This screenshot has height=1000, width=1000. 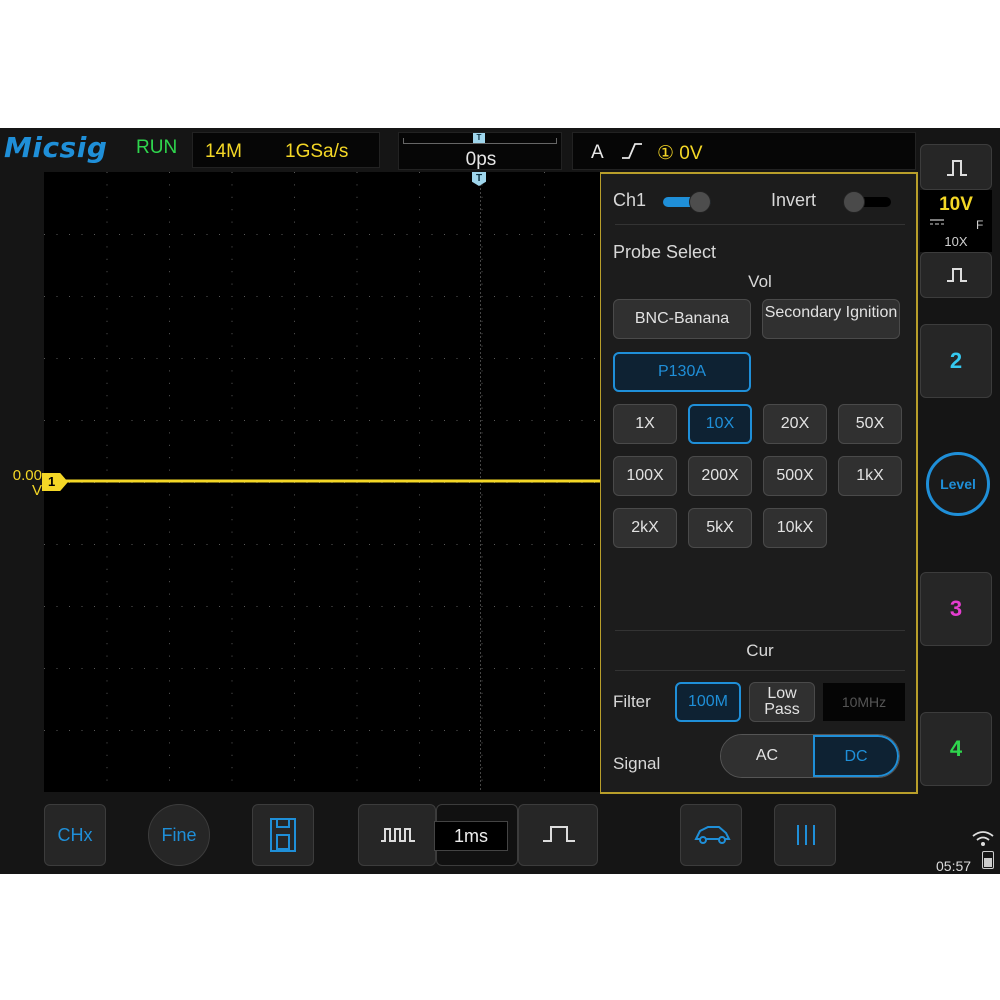 I want to click on filter-label: Filter, so click(x=632, y=701).